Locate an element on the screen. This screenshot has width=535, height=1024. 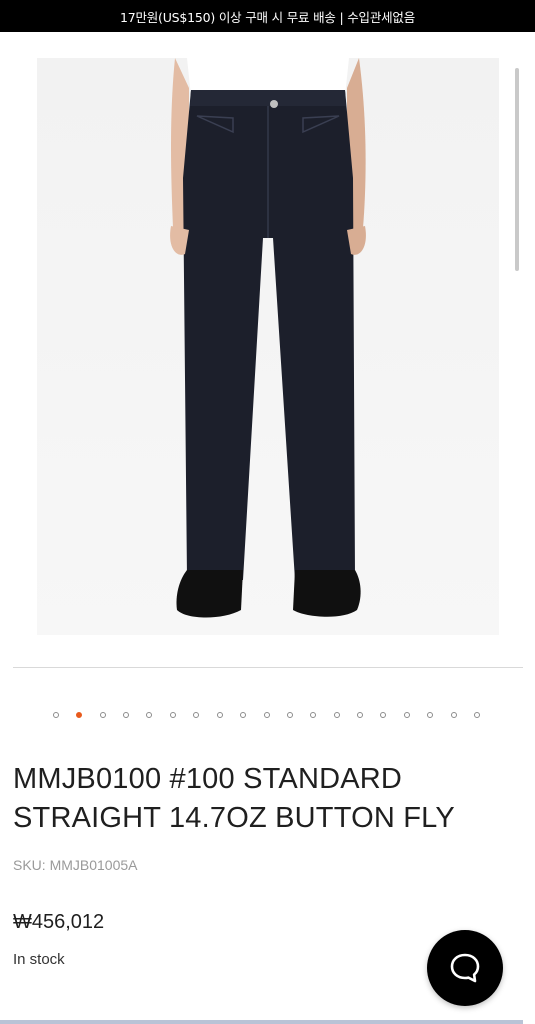
product-sku: SKU: MMJB01005A is located at coordinates (75, 865).